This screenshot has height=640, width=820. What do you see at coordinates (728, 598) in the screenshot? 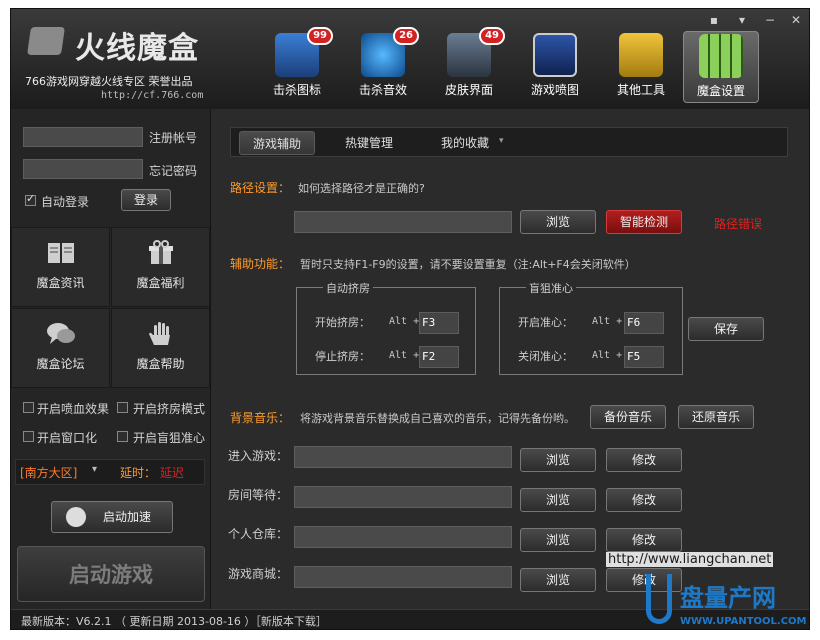
I see `watermark-brand: 盘量产网` at bounding box center [728, 598].